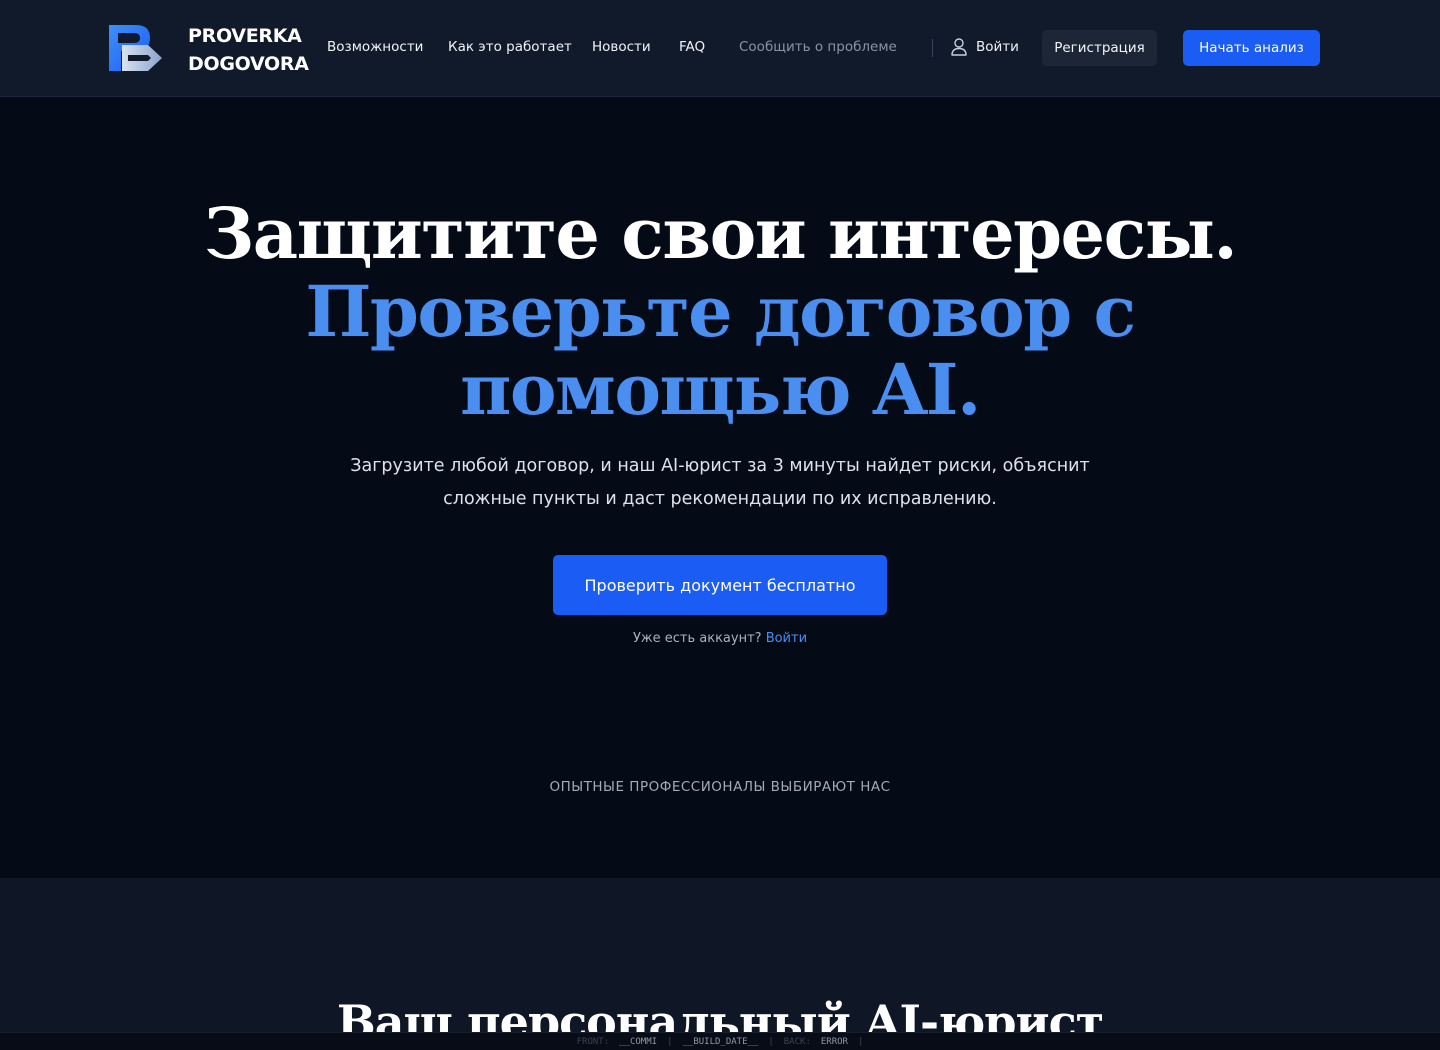  What do you see at coordinates (997, 47) in the screenshot?
I see `login-label: Войти` at bounding box center [997, 47].